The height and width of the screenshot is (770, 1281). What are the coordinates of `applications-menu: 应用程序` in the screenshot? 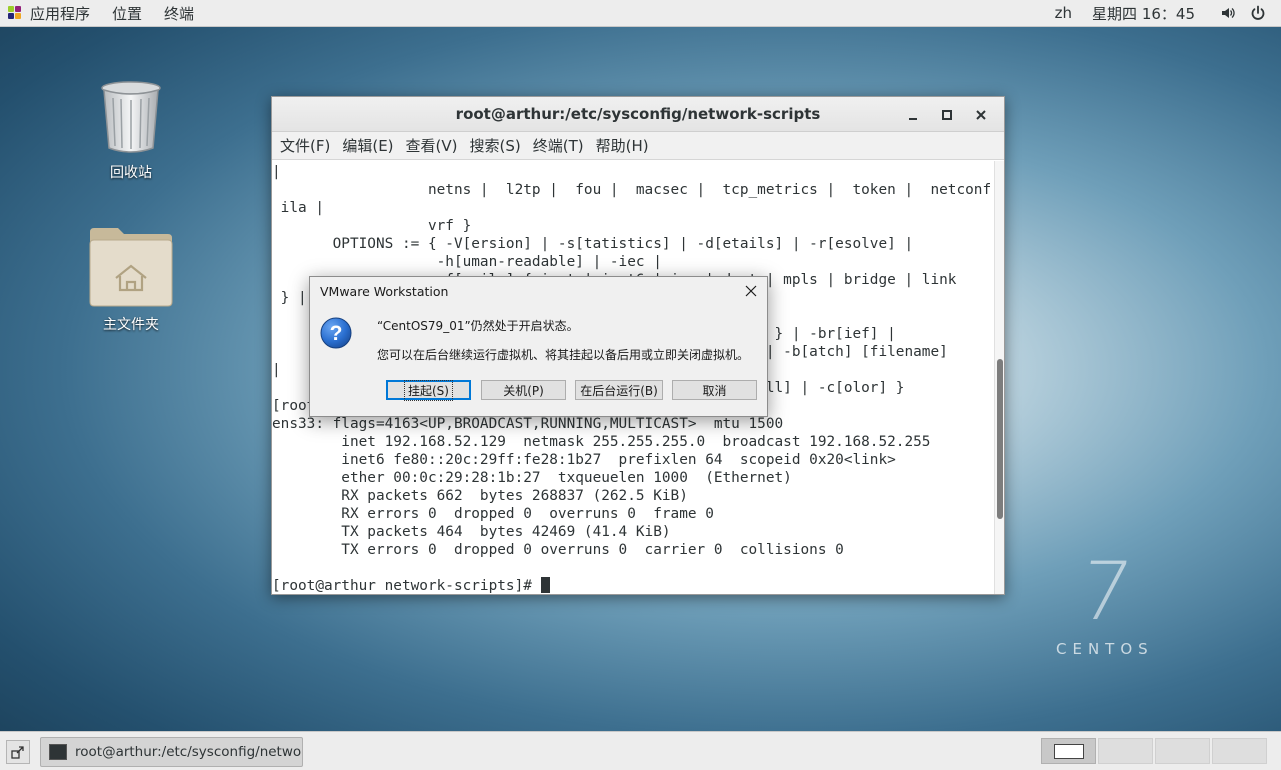 It's located at (50, 13).